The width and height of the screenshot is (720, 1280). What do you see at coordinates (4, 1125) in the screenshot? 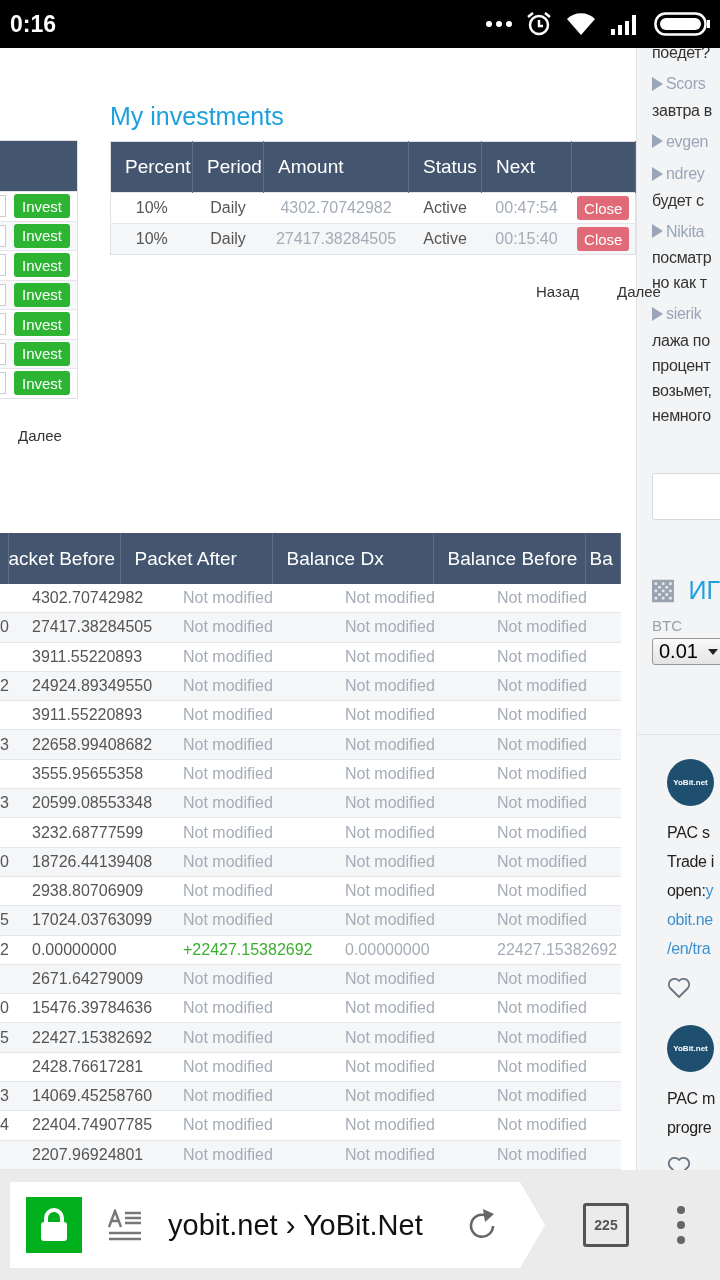
I see `table-cell: 4` at bounding box center [4, 1125].